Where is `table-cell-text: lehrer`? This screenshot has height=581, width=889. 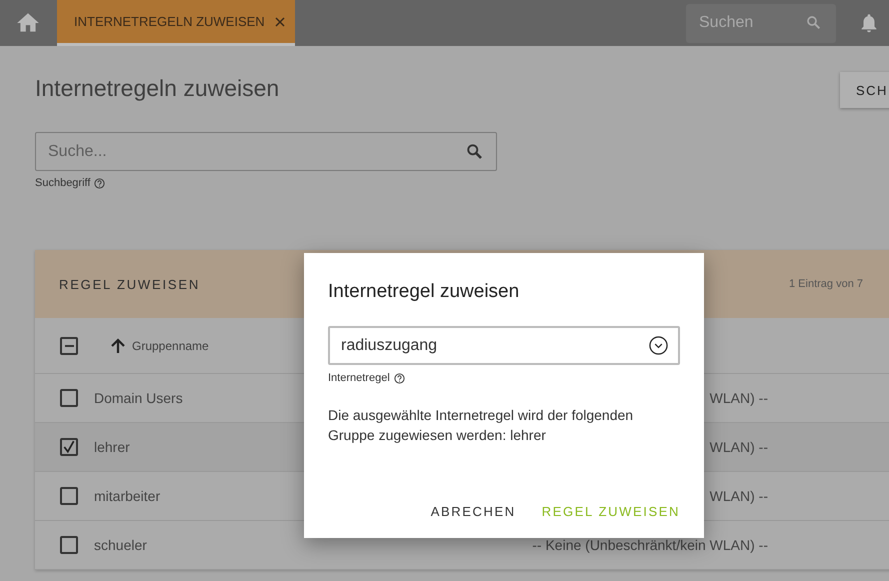 table-cell-text: lehrer is located at coordinates (112, 447).